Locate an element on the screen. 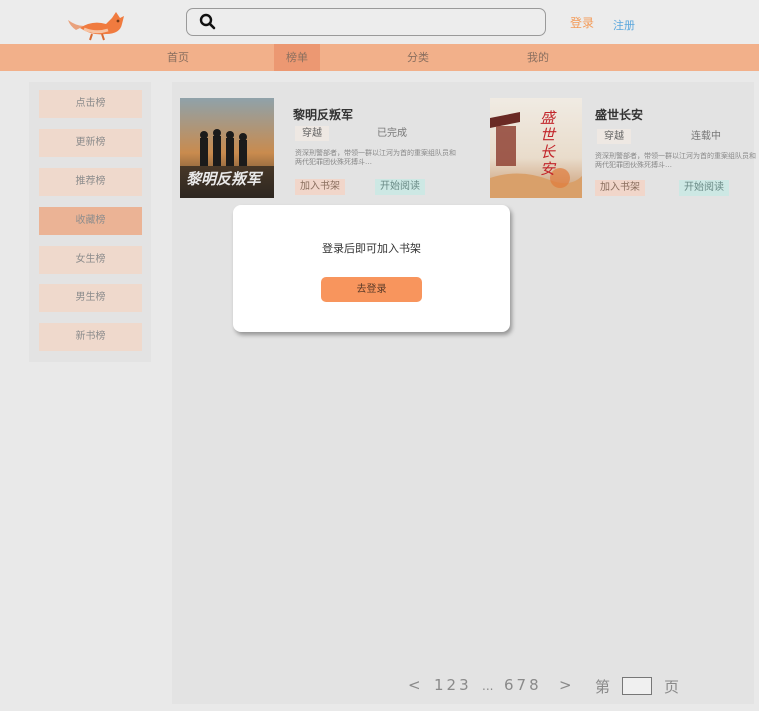 The width and height of the screenshot is (759, 711). search-input is located at coordinates (380, 23).